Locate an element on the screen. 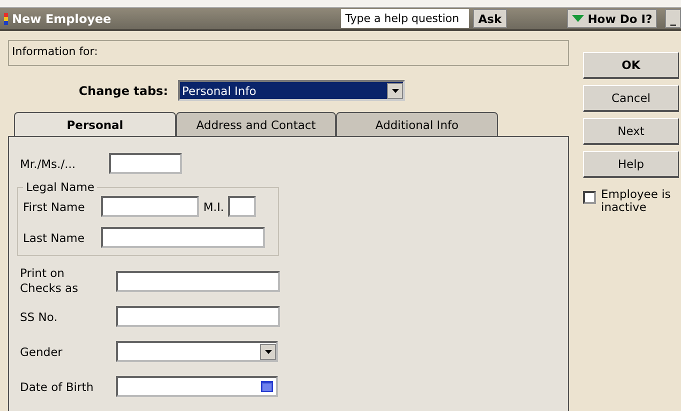 Image resolution: width=681 pixels, height=411 pixels. app-icon is located at coordinates (6, 18).